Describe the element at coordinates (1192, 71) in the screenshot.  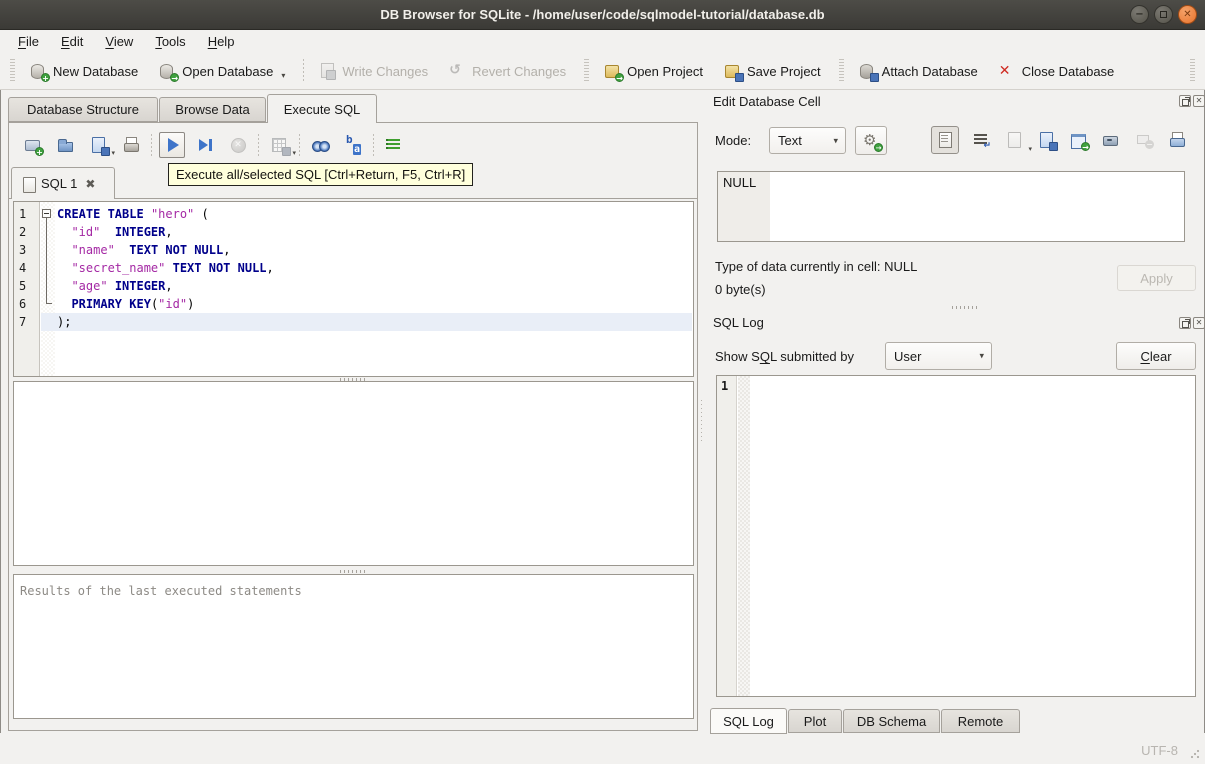
I see `toolbar-grip` at that location.